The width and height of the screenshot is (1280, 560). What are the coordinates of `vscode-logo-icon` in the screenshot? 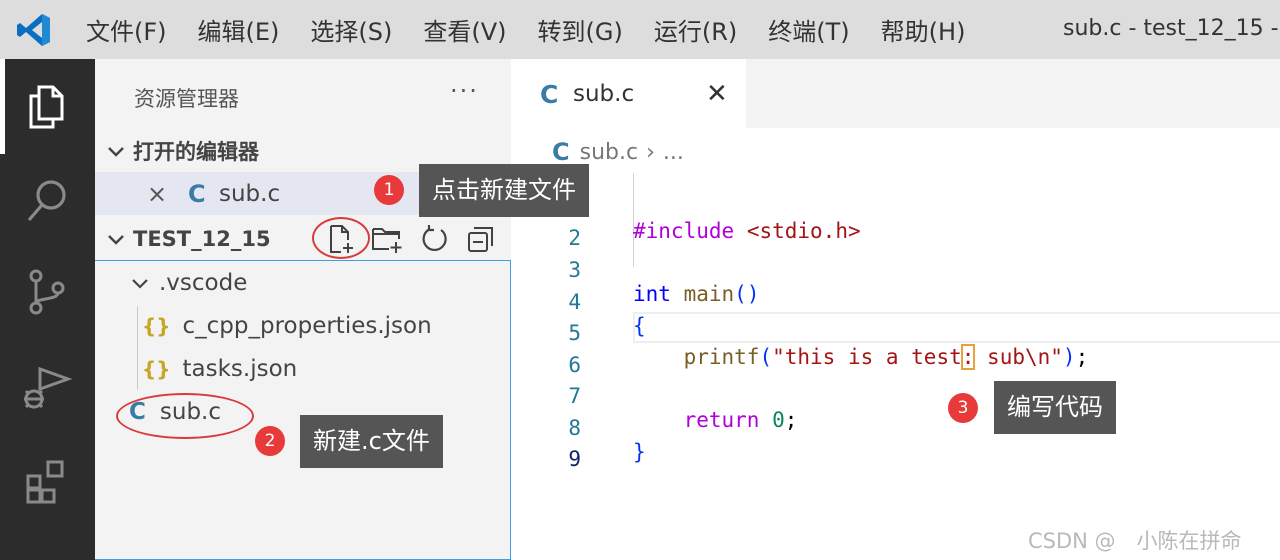 It's located at (33, 30).